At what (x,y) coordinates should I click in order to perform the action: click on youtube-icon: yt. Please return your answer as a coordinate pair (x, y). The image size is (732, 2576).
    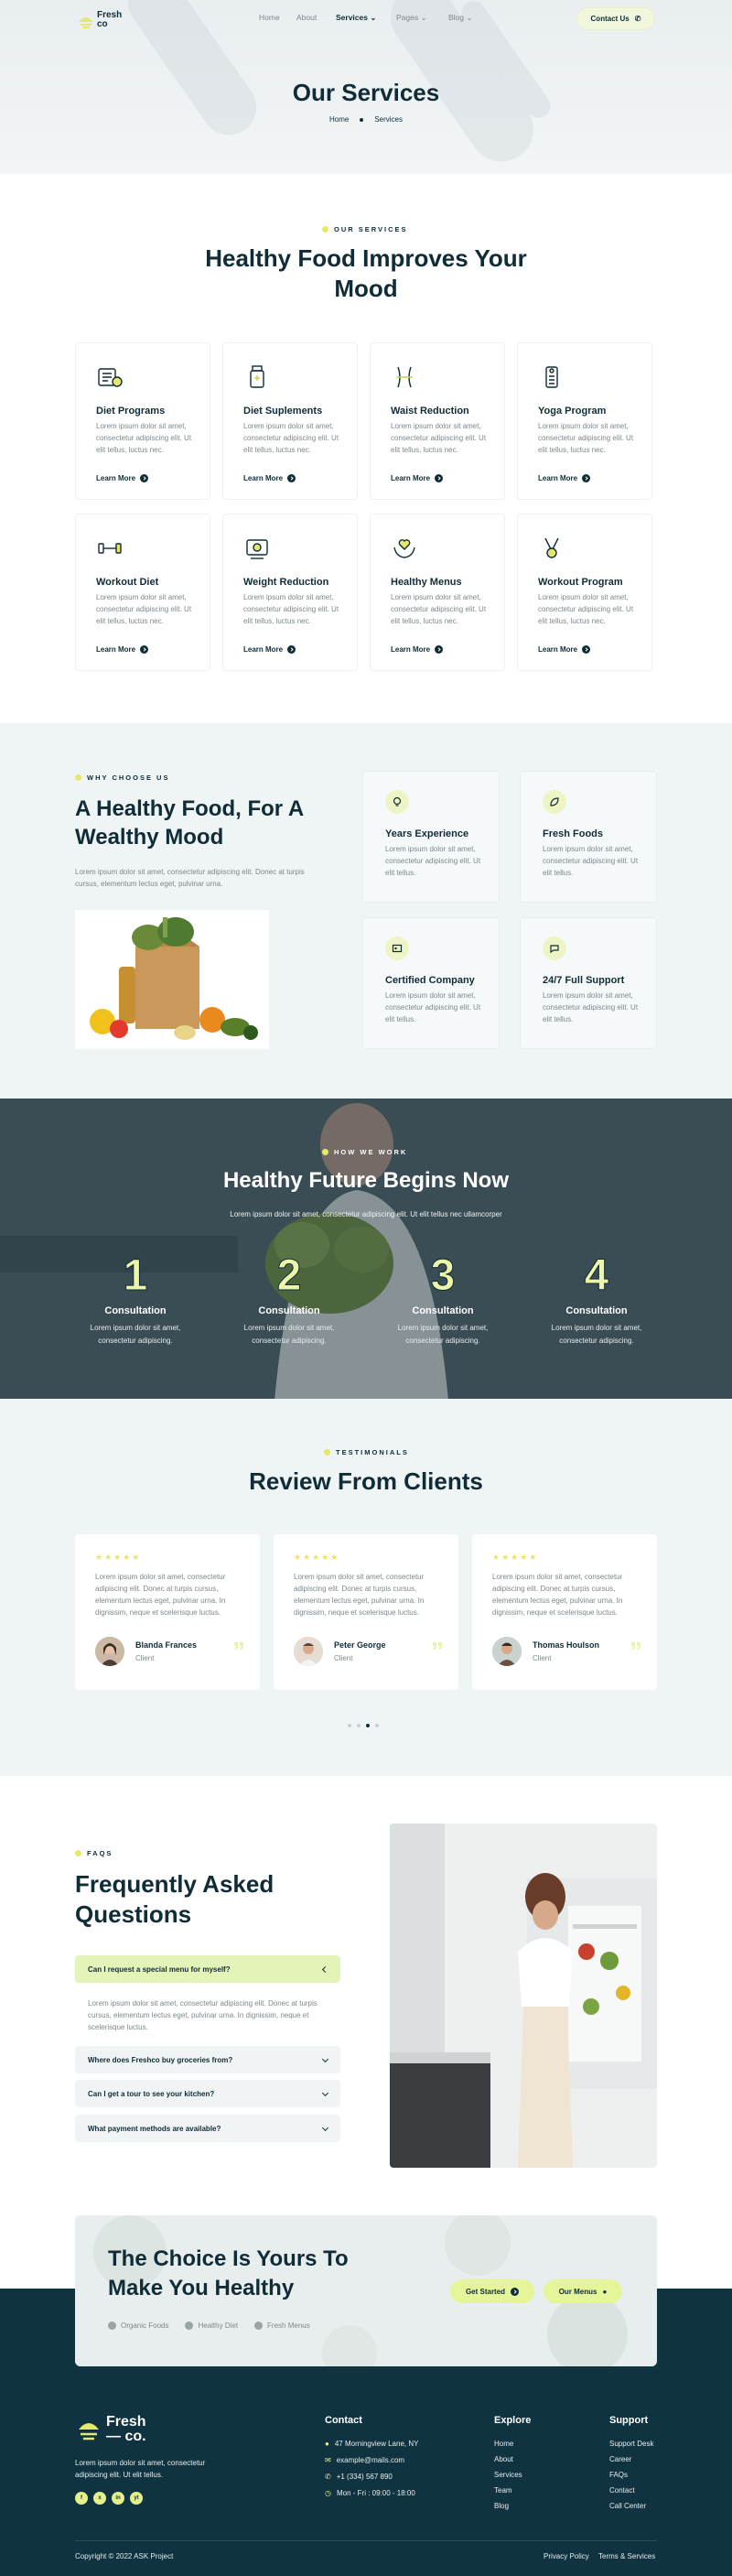
    Looking at the image, I should click on (137, 2498).